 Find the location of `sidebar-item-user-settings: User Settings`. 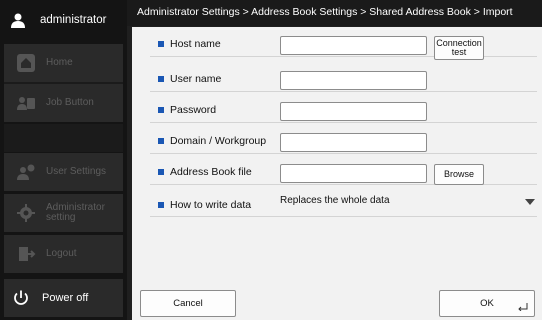

sidebar-item-user-settings: User Settings is located at coordinates (63, 172).